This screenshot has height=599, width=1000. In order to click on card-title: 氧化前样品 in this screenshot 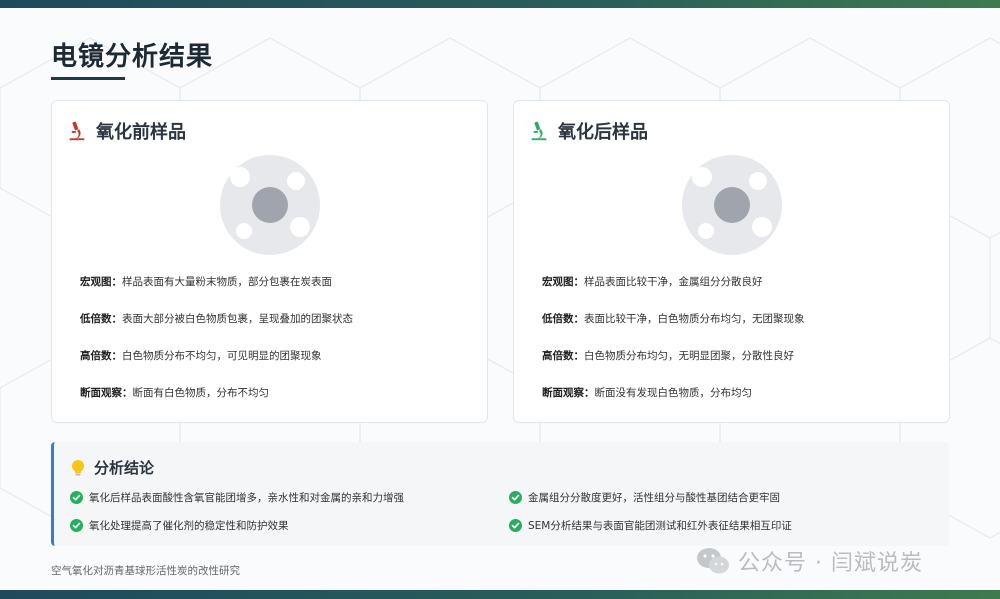, I will do `click(141, 132)`.